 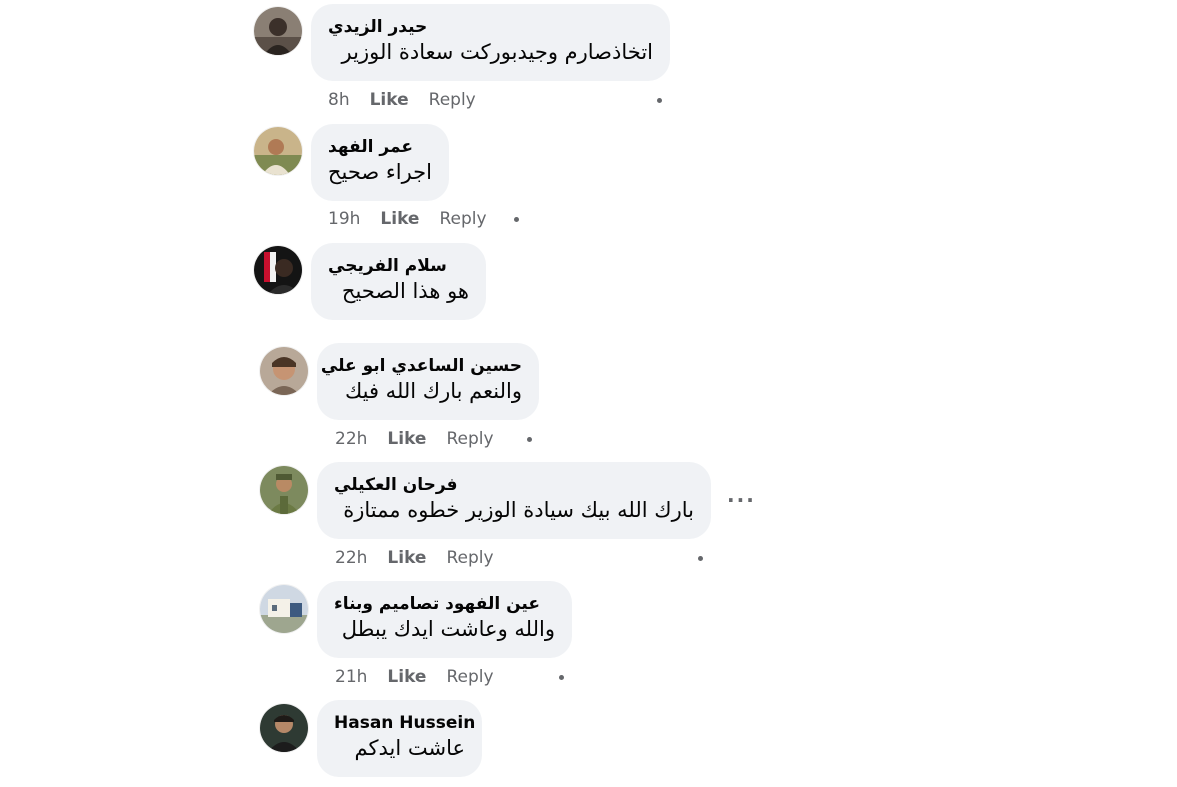 I want to click on comment-author: فرحان العكيلي, so click(x=514, y=485).